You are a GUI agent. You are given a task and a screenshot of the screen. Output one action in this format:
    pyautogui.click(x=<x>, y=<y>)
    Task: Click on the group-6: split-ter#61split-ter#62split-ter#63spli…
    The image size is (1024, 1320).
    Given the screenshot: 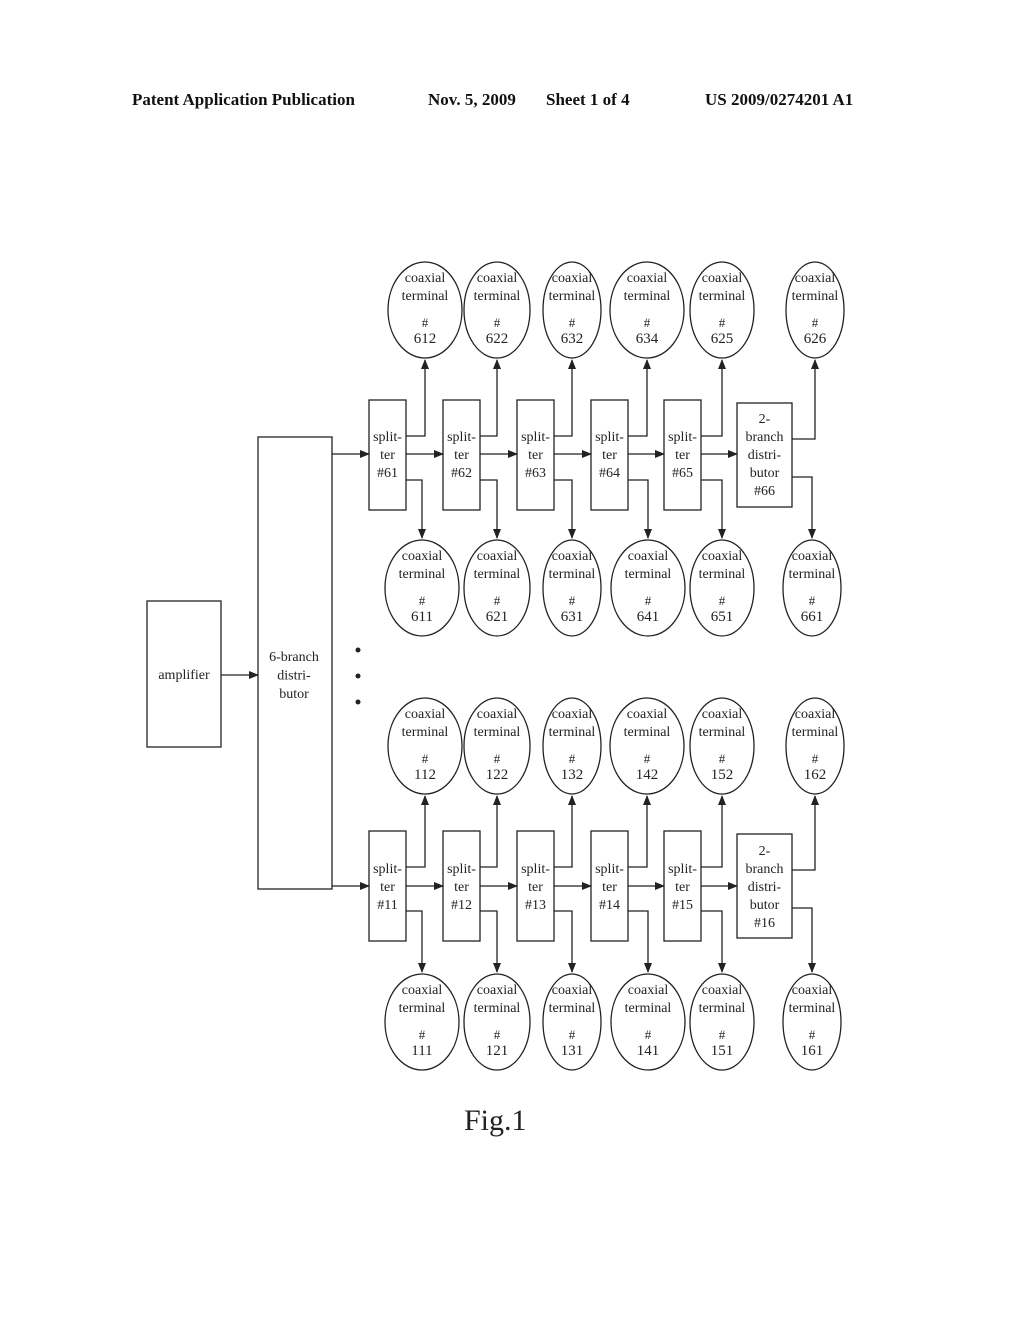 What is the action you would take?
    pyautogui.click(x=606, y=449)
    